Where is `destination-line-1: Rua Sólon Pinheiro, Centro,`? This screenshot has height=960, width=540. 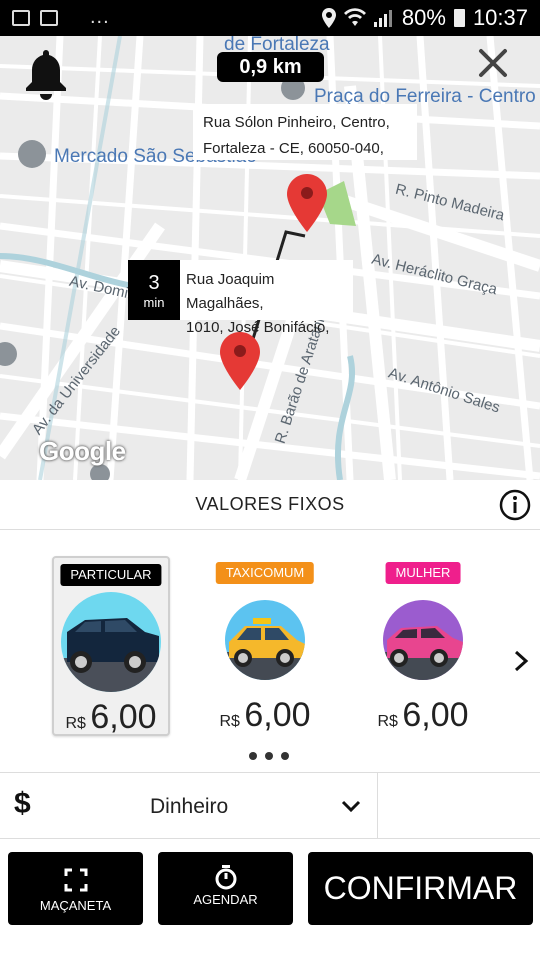
destination-line-1: Rua Sólon Pinheiro, Centro, is located at coordinates (296, 122).